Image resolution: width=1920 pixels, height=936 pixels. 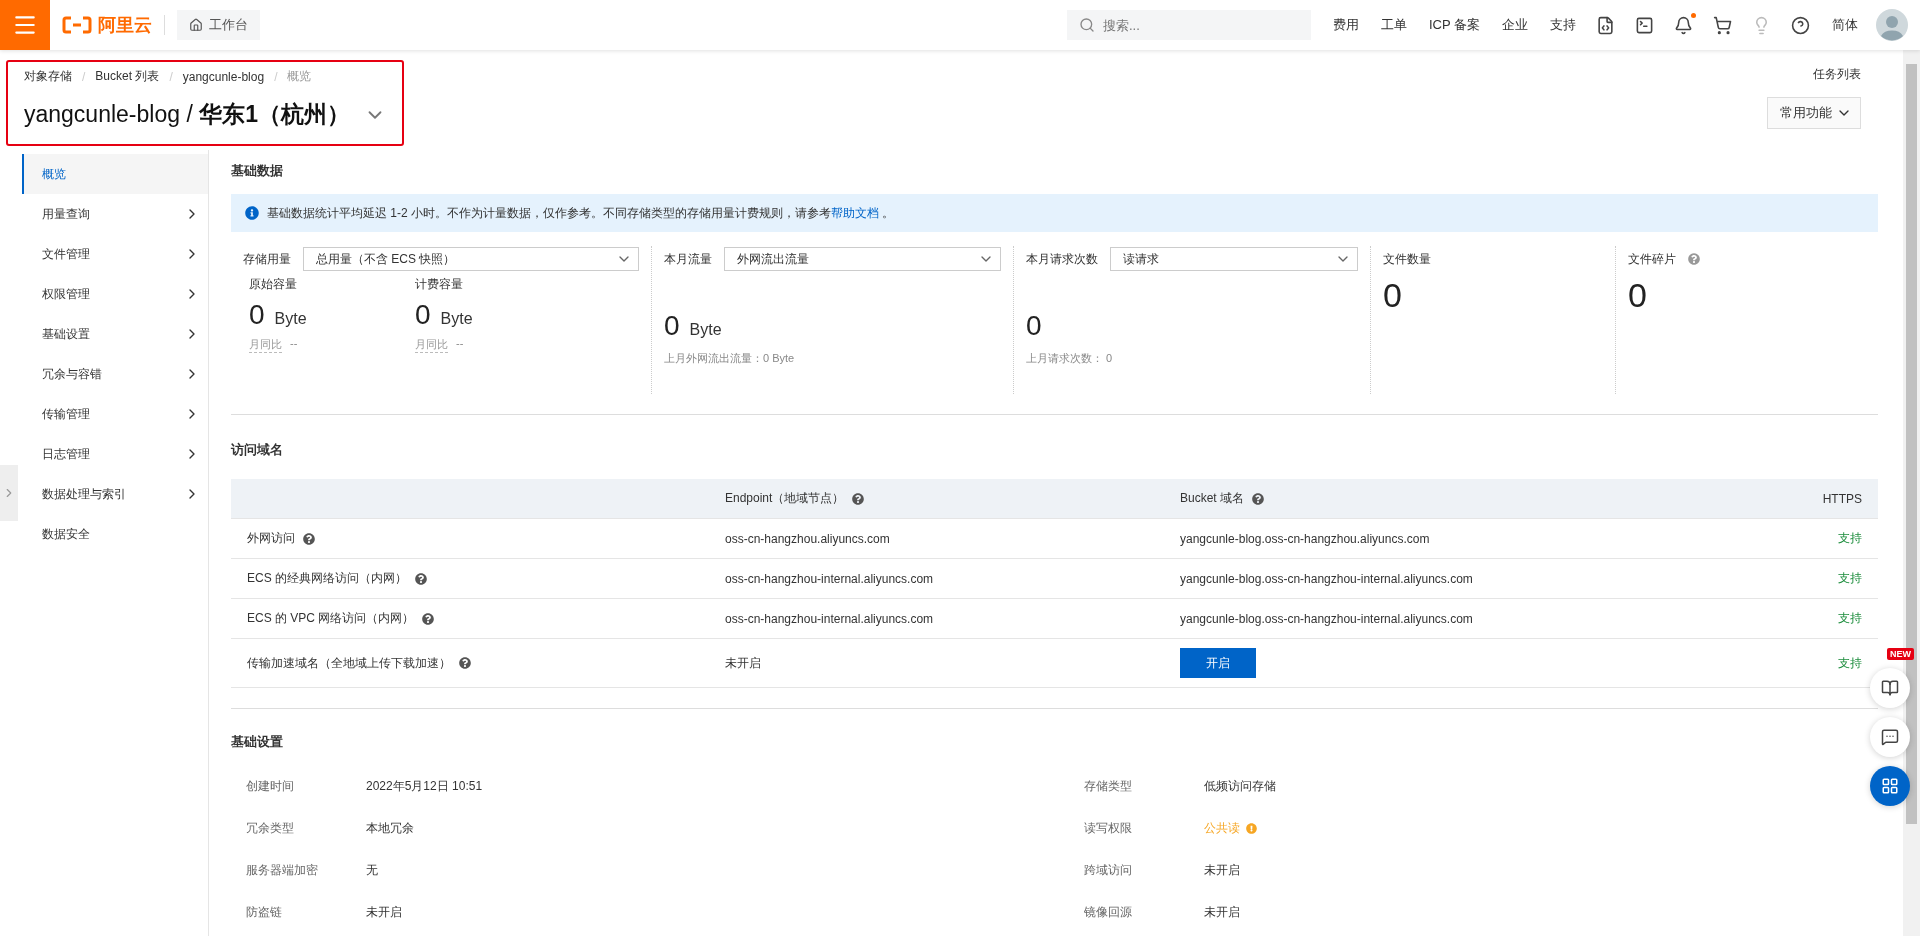 What do you see at coordinates (187, 114) in the screenshot?
I see `page-title: yangcunle-blog / 华东1（杭州）` at bounding box center [187, 114].